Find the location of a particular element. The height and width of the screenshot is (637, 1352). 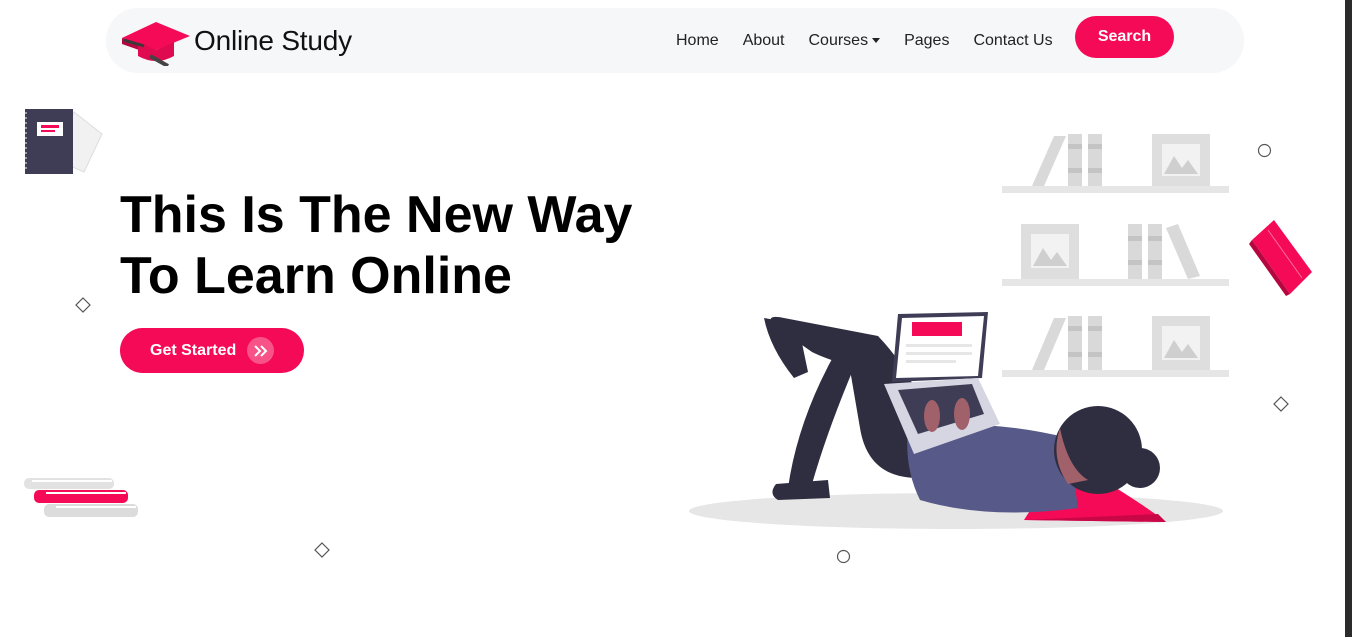

nav-pages: Pages is located at coordinates (926, 41).